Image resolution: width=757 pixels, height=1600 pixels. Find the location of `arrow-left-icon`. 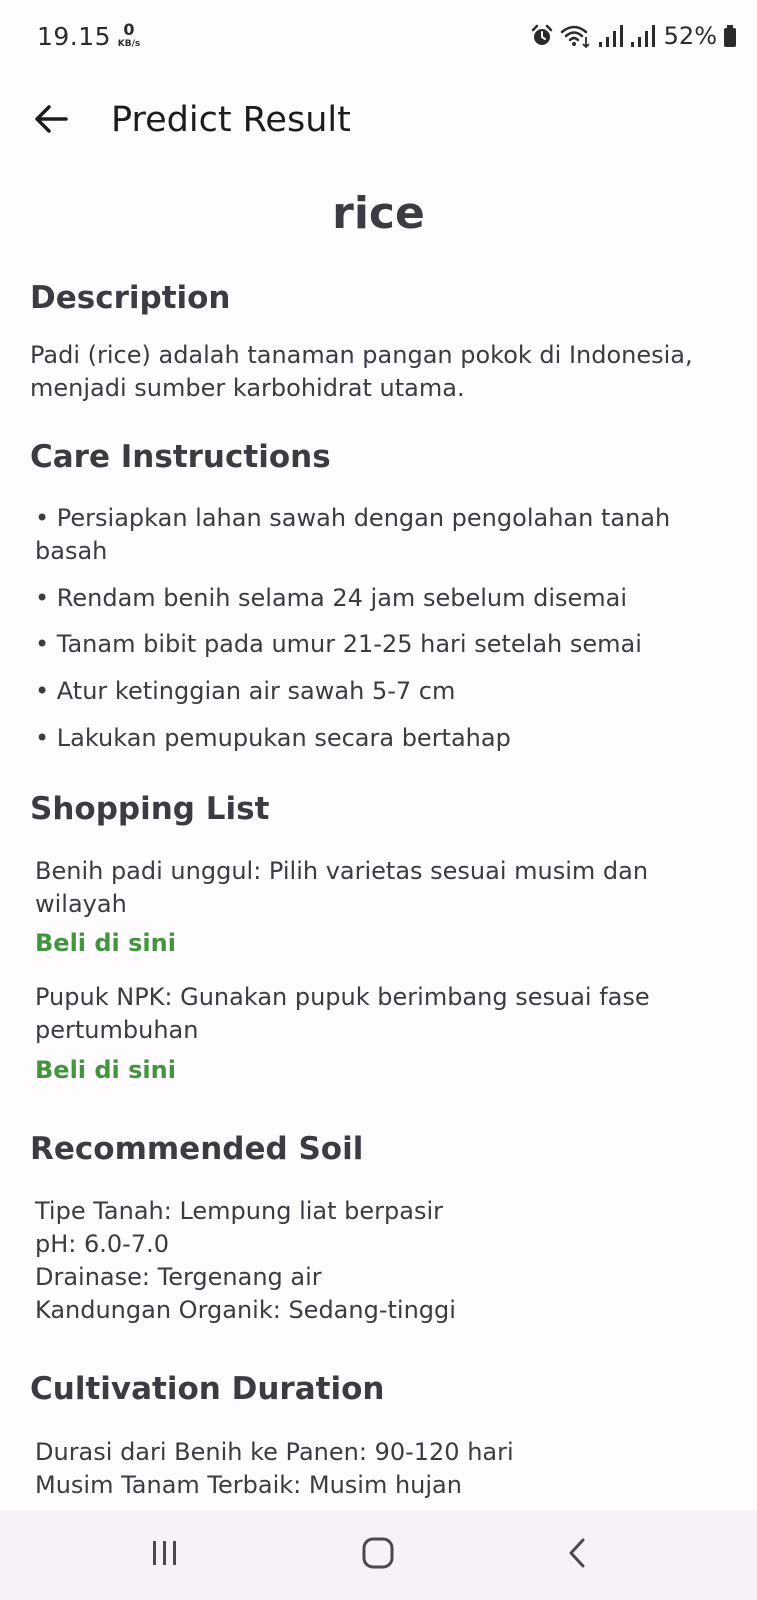

arrow-left-icon is located at coordinates (51, 121).